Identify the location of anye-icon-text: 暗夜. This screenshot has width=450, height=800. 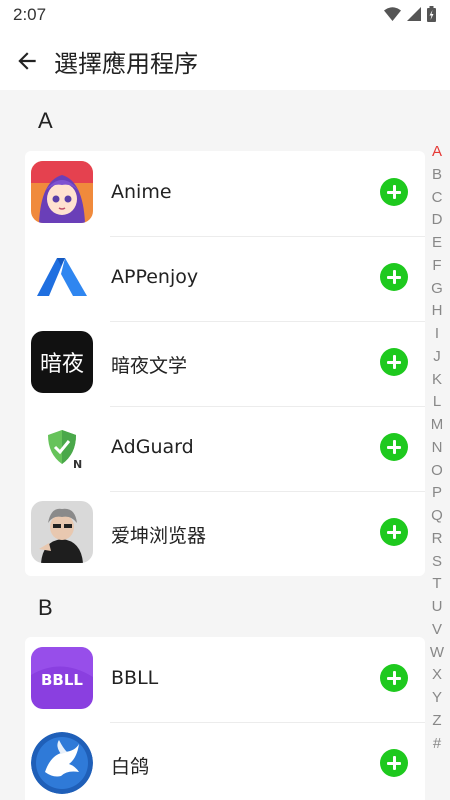
(62, 364).